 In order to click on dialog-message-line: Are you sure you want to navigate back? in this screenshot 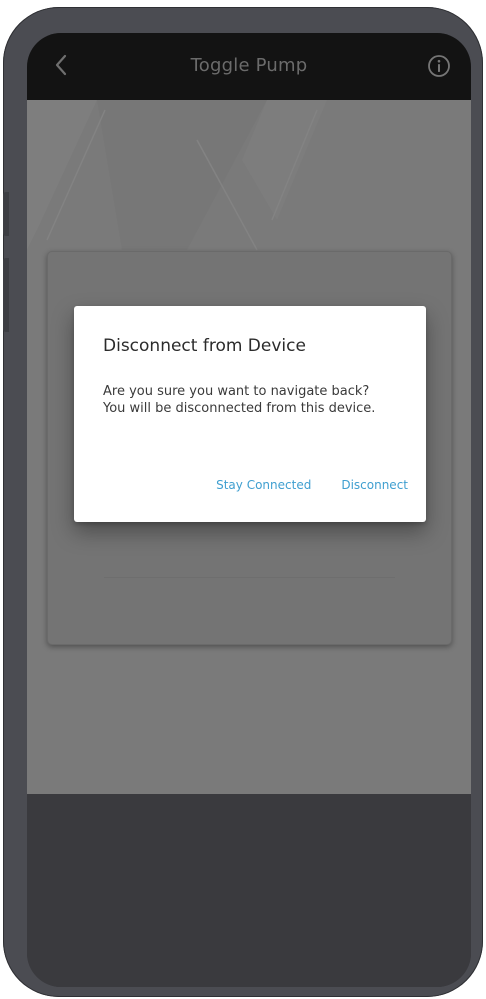, I will do `click(236, 391)`.